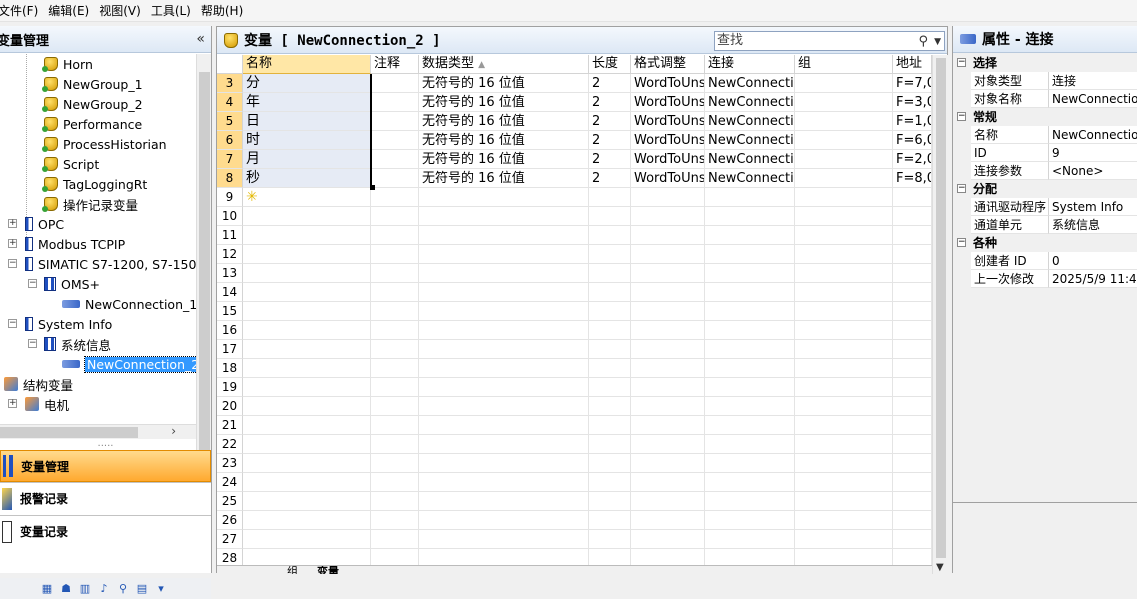 This screenshot has height=599, width=1137. Describe the element at coordinates (38, 384) in the screenshot. I see `tree-item-struct-tags: 结构变量` at that location.